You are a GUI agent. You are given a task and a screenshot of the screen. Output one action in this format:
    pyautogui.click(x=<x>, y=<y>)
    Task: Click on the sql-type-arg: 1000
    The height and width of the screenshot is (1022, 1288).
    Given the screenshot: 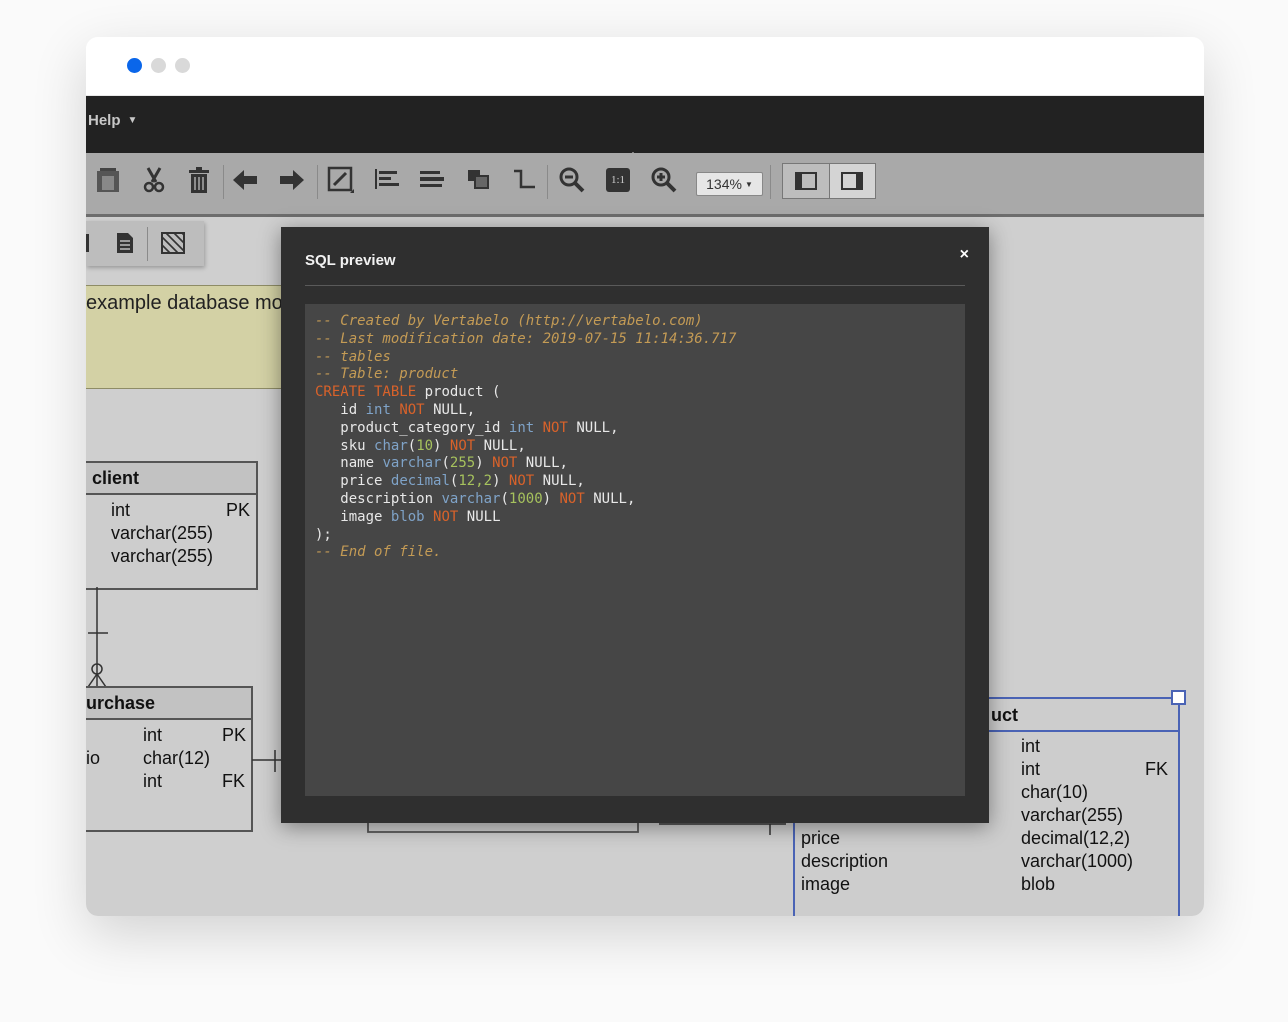 What is the action you would take?
    pyautogui.click(x=525, y=498)
    